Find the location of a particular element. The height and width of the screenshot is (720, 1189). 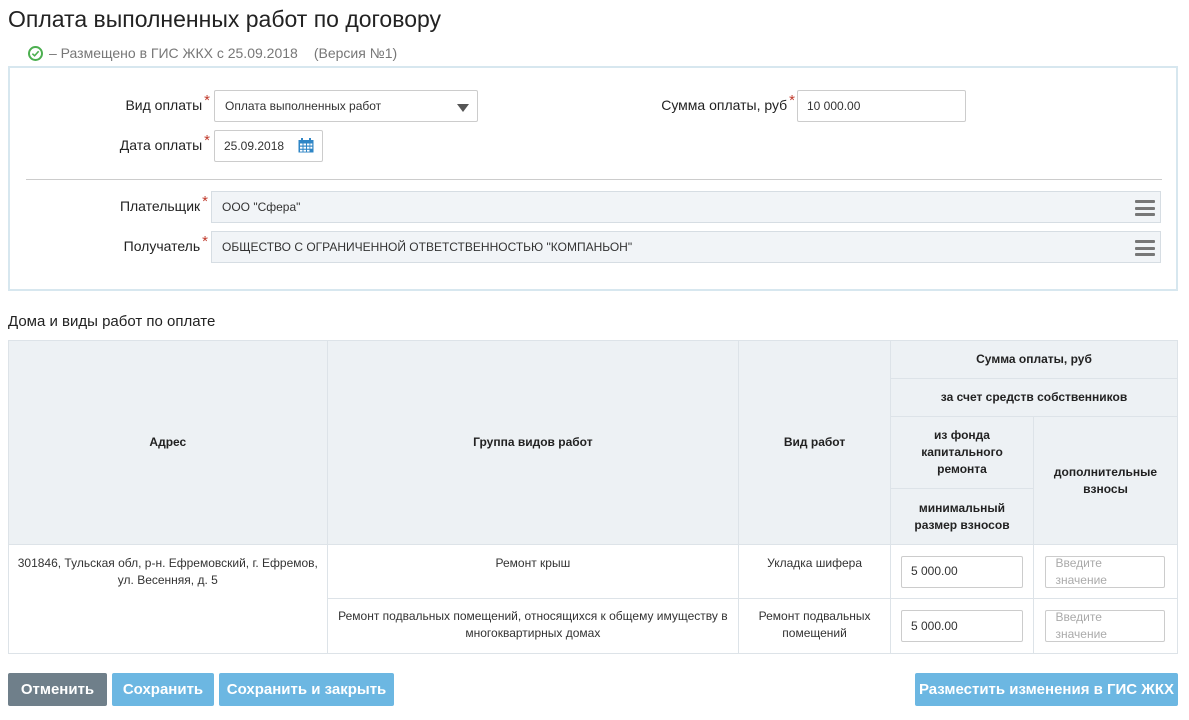

header-min-contrib: минимальный размер взносов is located at coordinates (962, 516).